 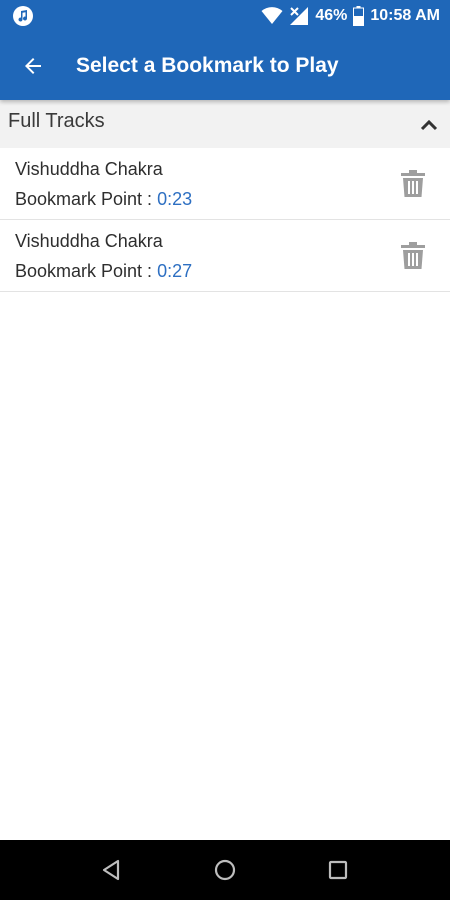 I want to click on chevron-up-icon, so click(x=429, y=125).